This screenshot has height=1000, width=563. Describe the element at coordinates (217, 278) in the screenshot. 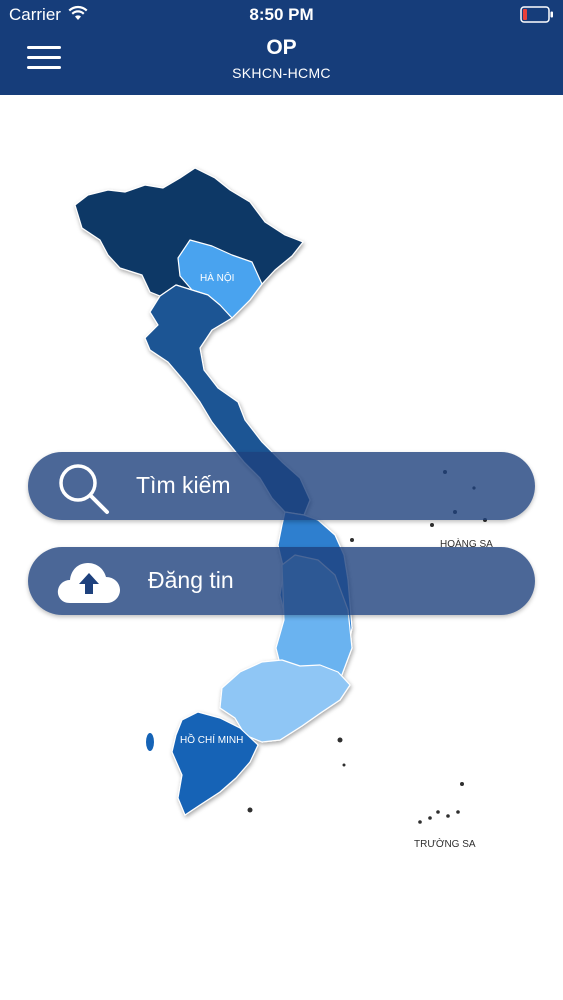

I see `map-label-hanoi: HÀ NỘI` at that location.